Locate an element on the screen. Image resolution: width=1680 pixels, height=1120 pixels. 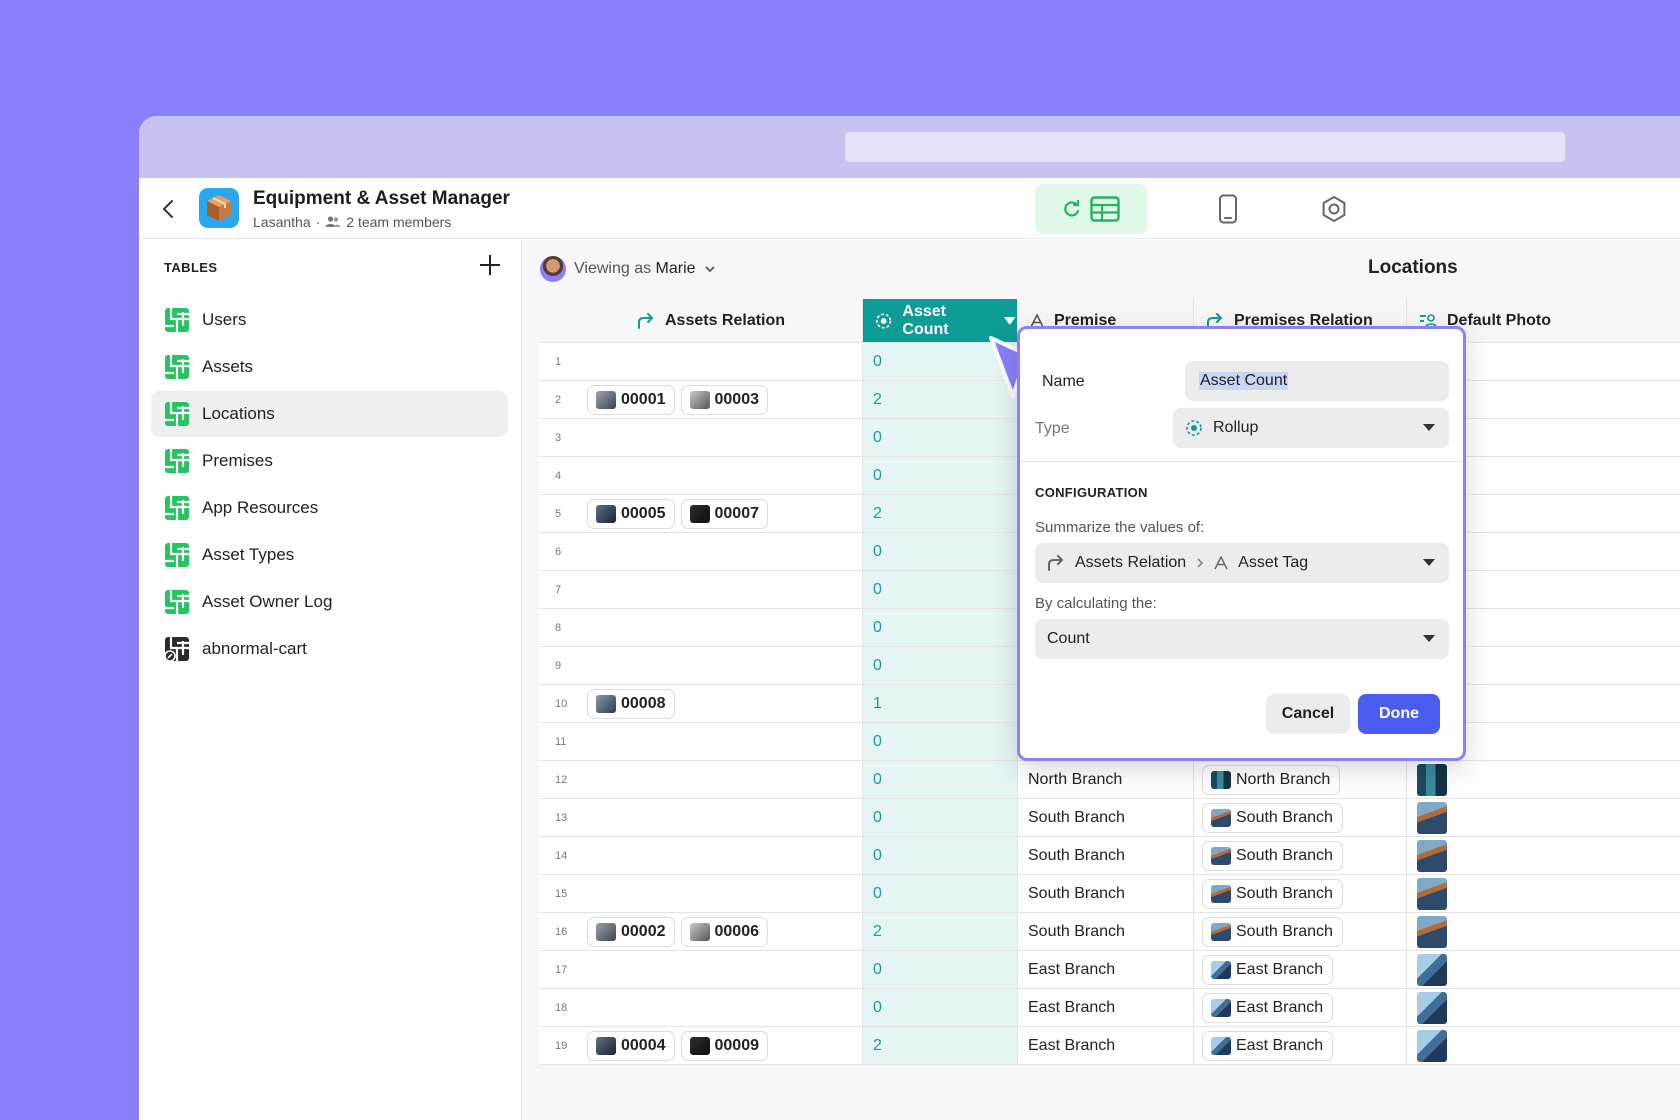
assets-relation-cell: 00005 00007 is located at coordinates (725, 513).